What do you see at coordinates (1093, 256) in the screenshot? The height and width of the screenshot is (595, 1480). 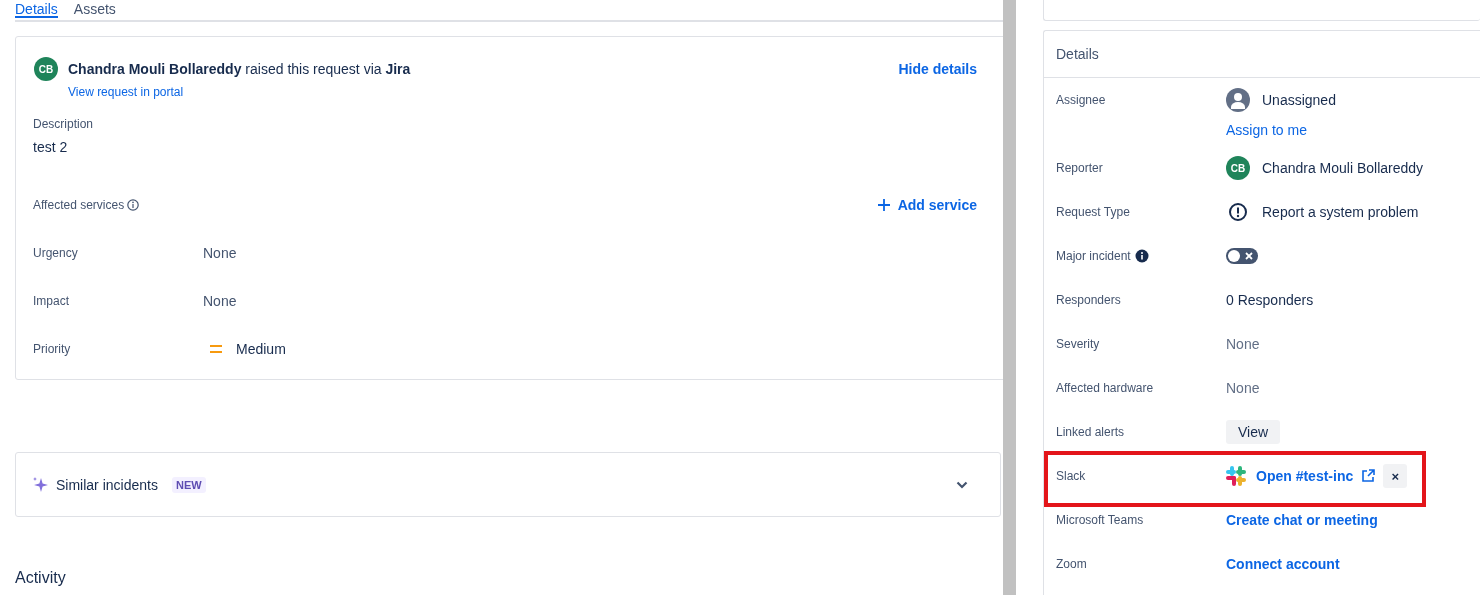 I see `field-label: Major incident` at bounding box center [1093, 256].